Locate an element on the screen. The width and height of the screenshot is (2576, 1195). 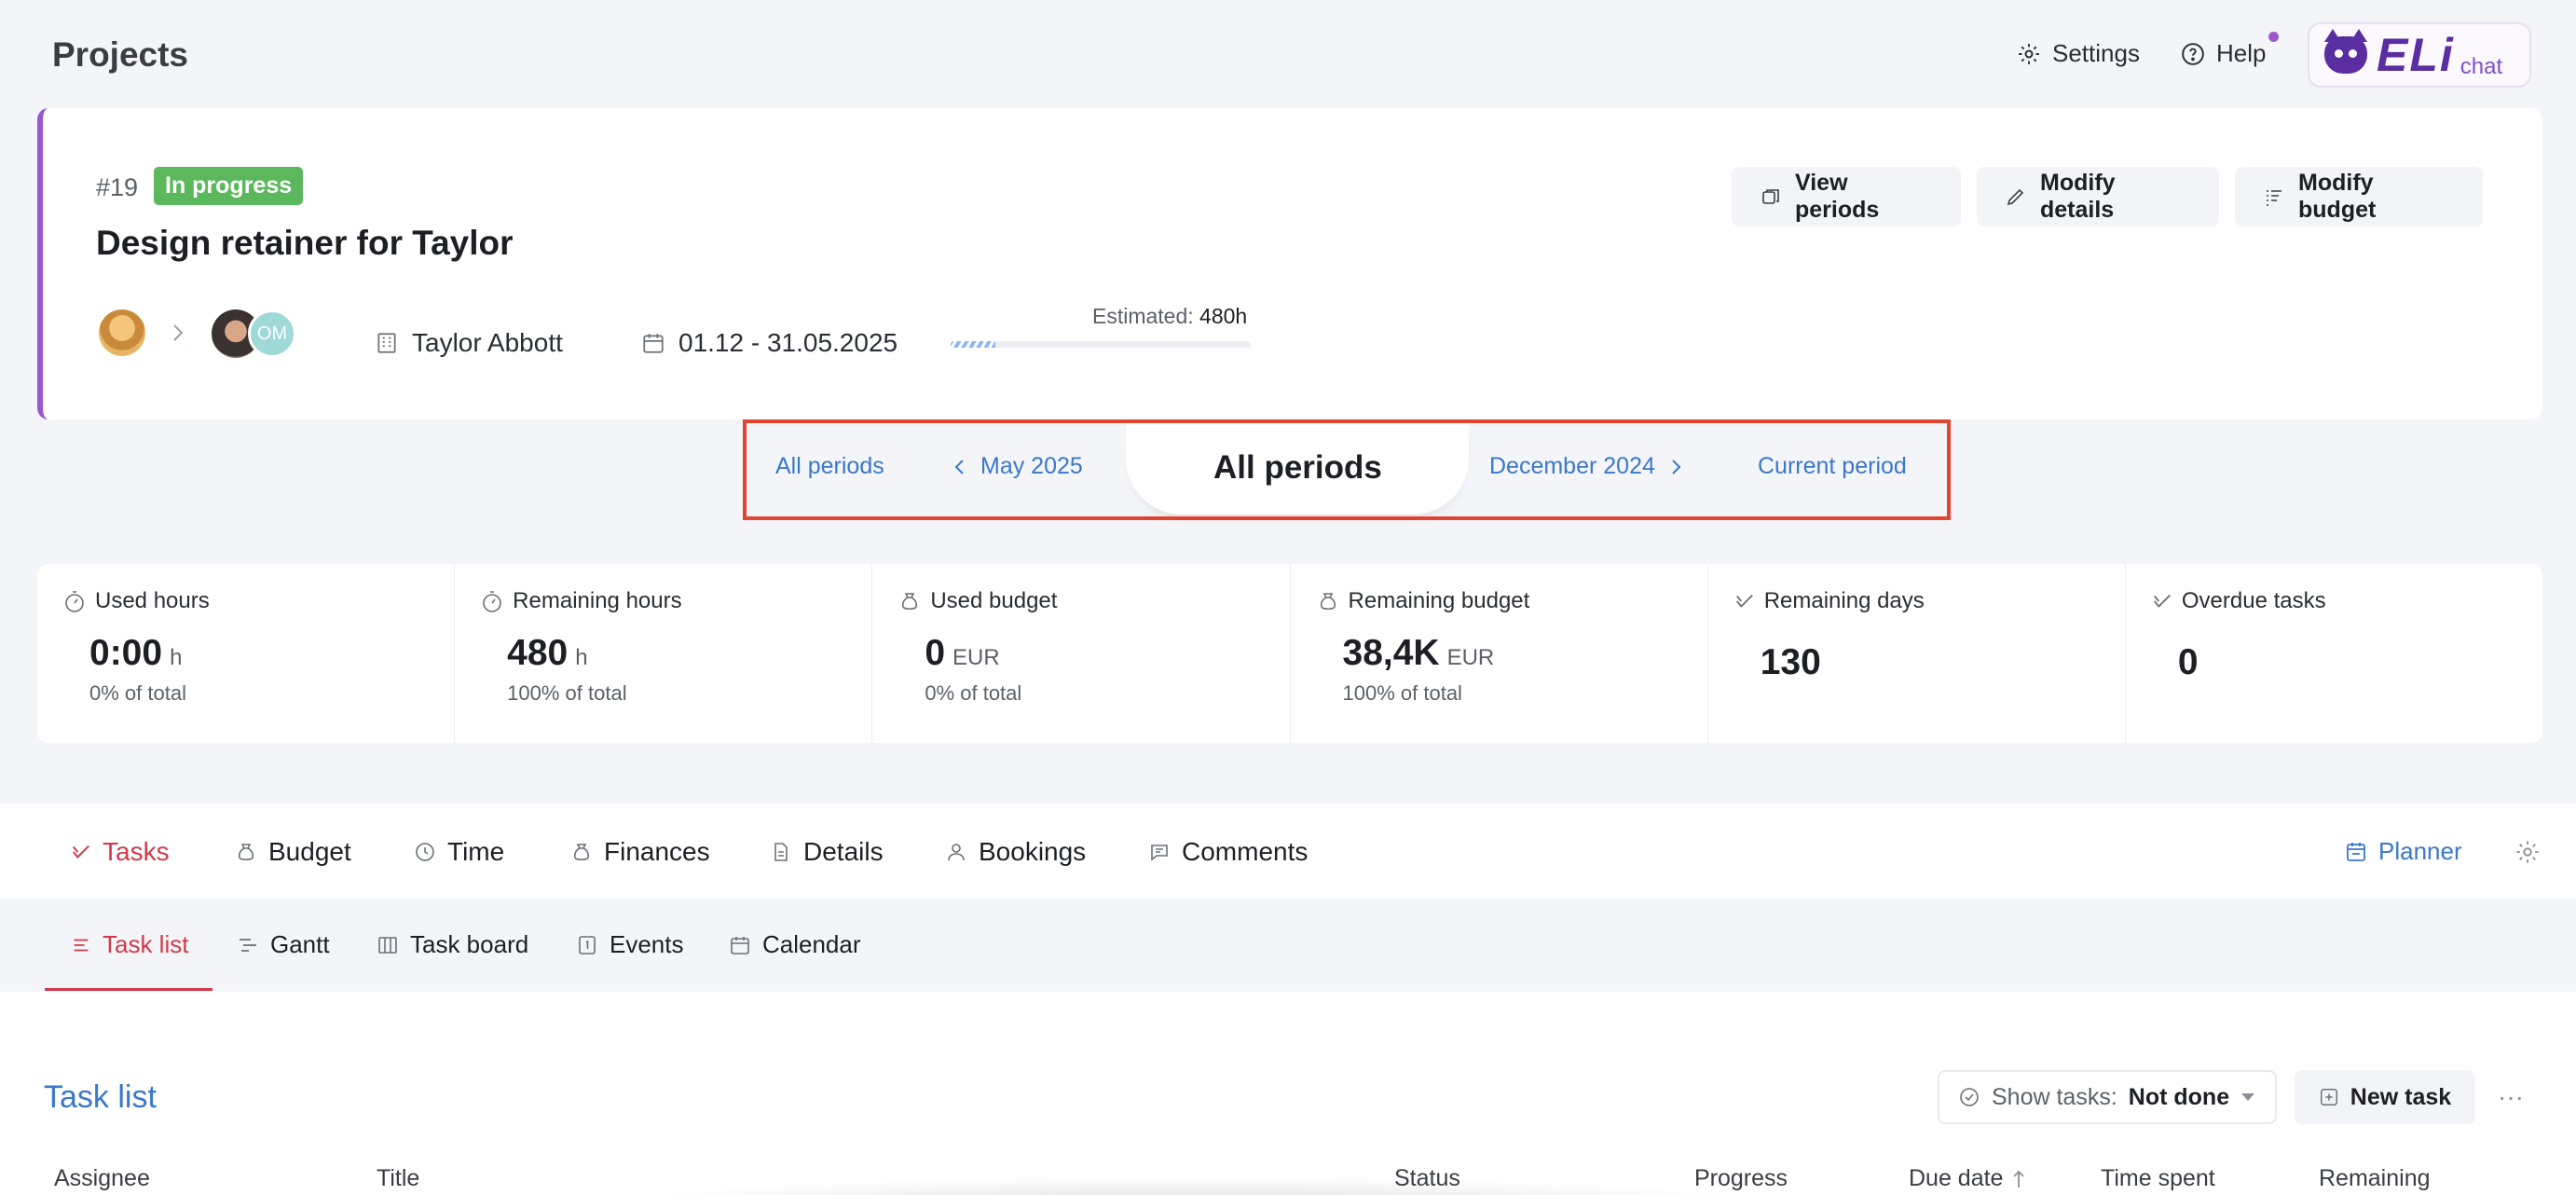
periods-icon is located at coordinates (1771, 196).